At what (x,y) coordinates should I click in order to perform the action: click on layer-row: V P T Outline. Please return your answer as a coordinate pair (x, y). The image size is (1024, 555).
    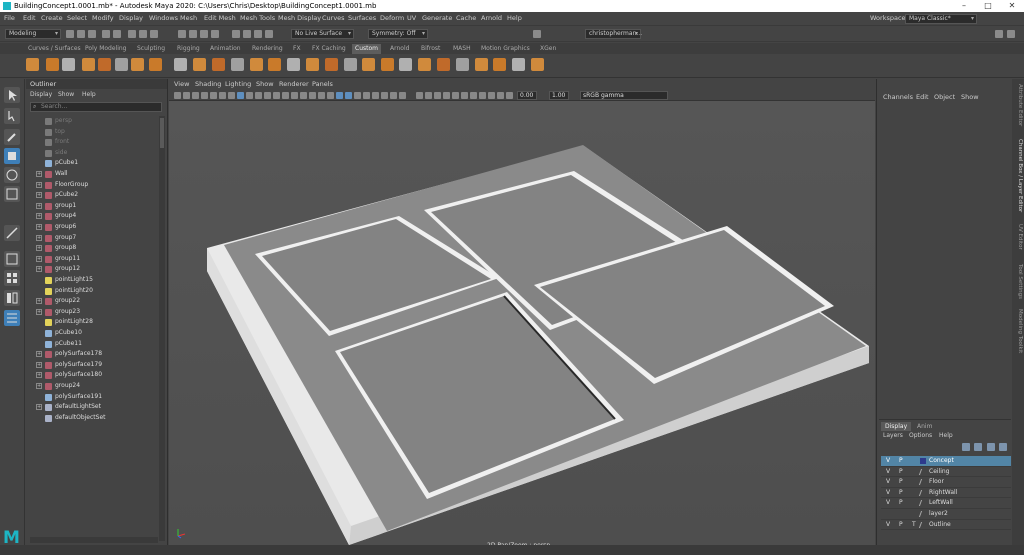
    Looking at the image, I should click on (946, 525).